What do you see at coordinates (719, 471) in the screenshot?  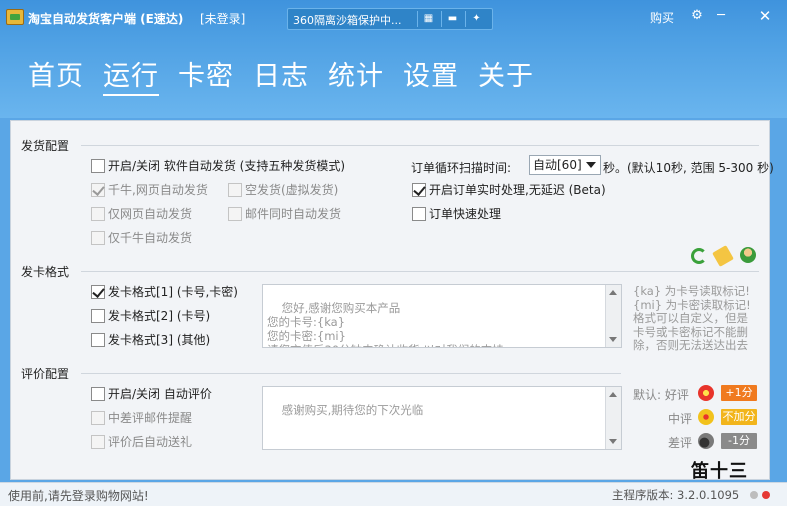 I see `brand-mark: 笛十三` at bounding box center [719, 471].